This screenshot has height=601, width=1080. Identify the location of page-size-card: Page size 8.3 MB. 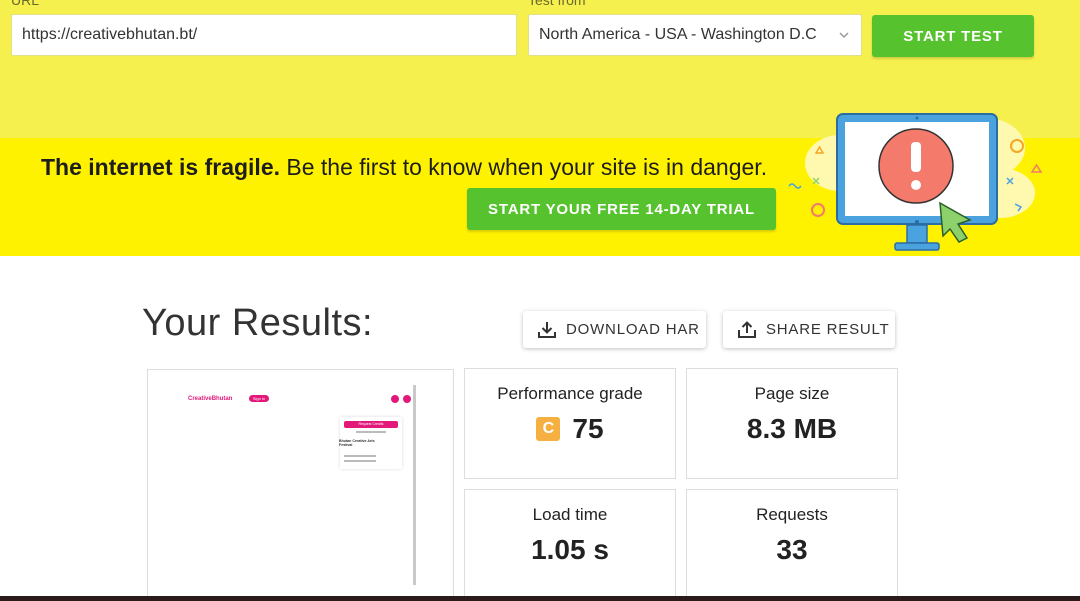
(792, 423).